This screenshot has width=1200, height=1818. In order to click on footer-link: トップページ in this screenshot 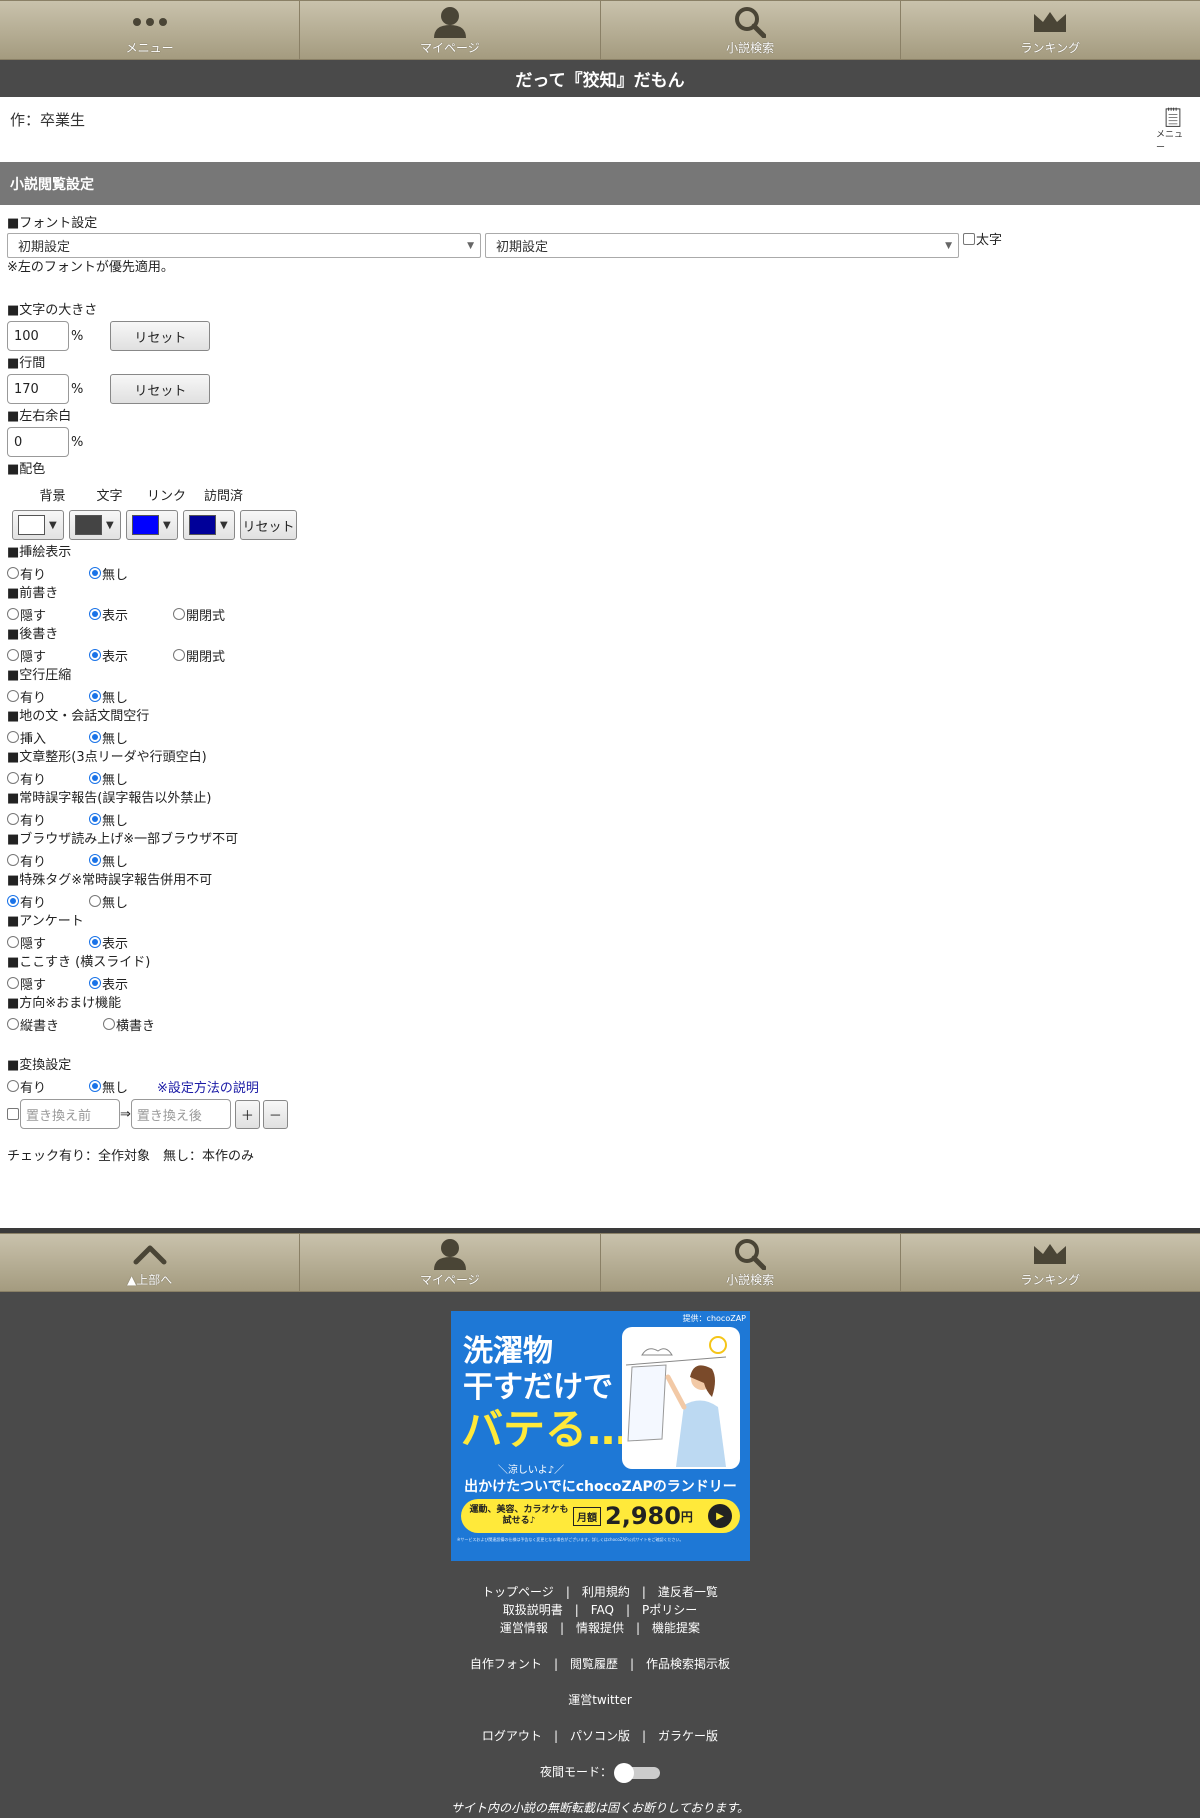, I will do `click(518, 1592)`.